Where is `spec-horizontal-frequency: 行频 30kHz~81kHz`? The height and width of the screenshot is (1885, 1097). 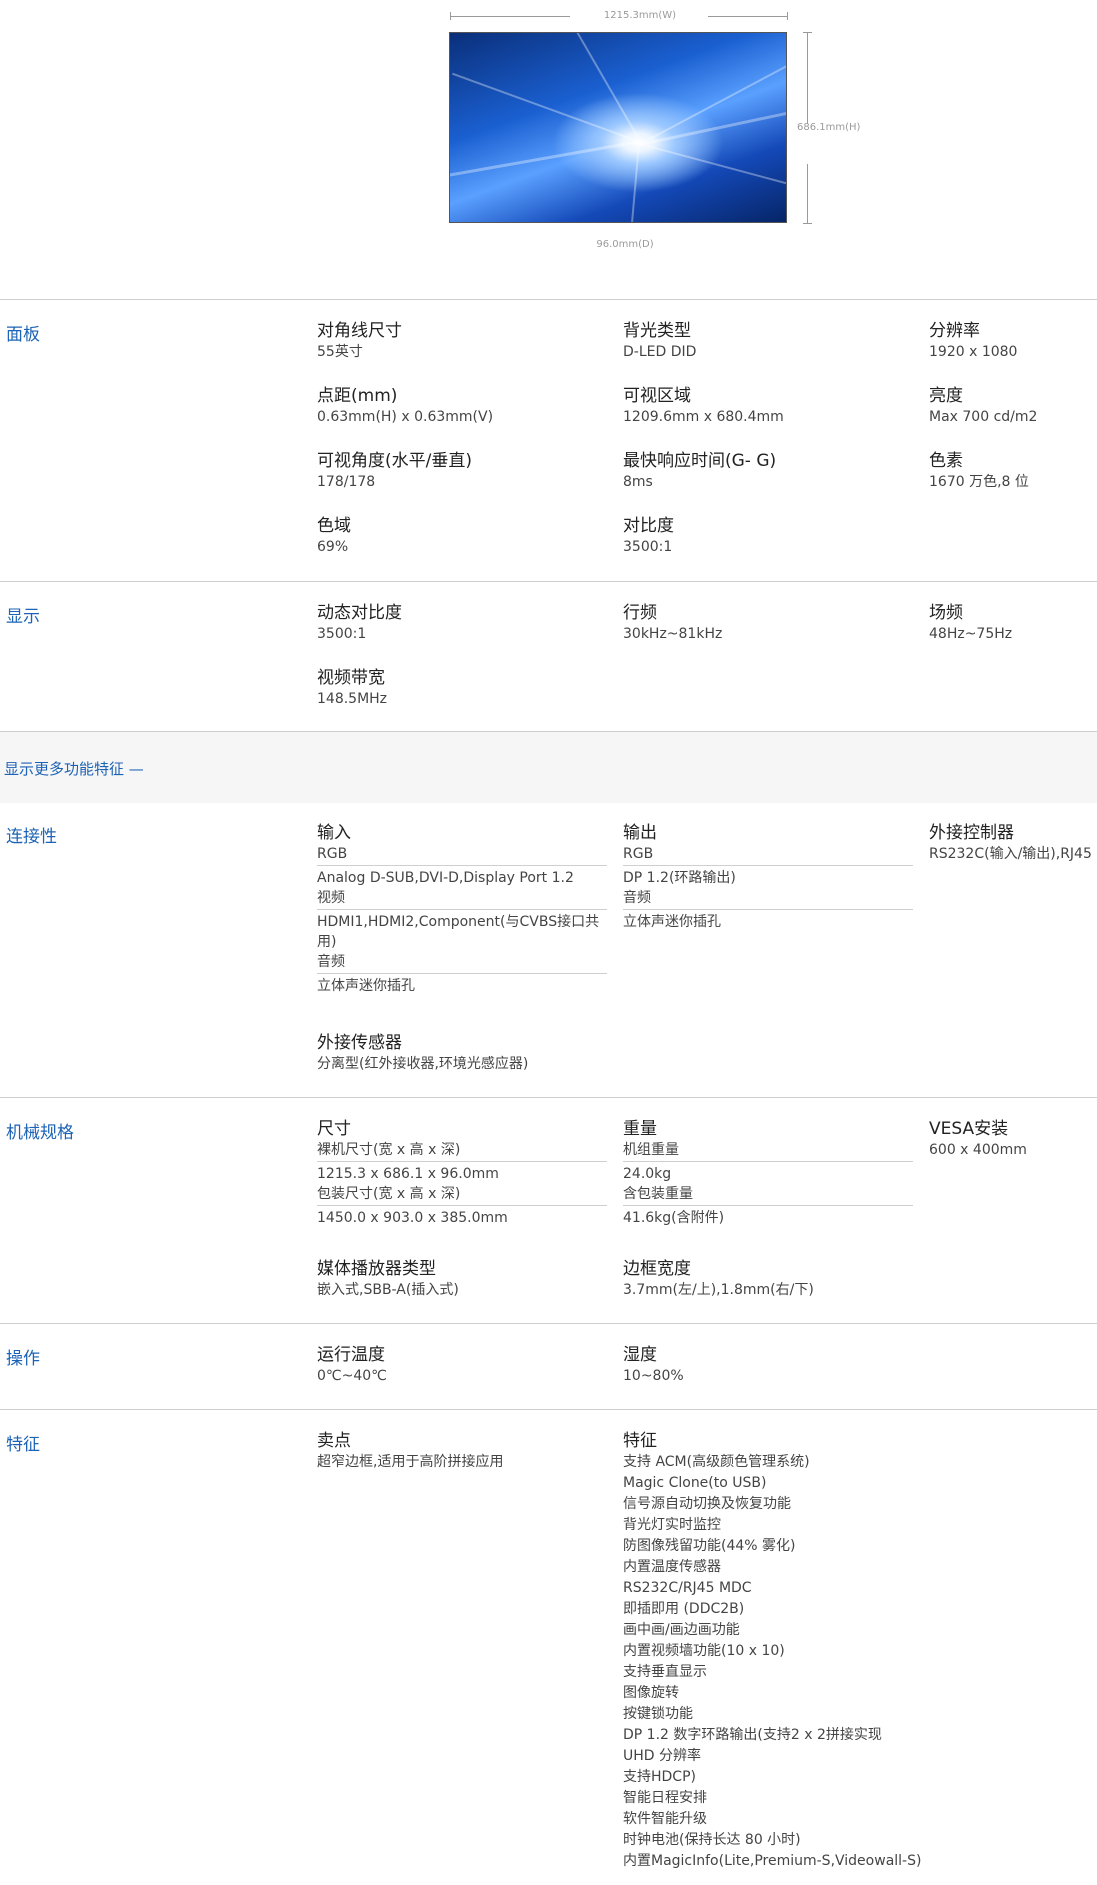
spec-horizontal-frequency: 行频 30kHz~81kHz is located at coordinates (768, 623).